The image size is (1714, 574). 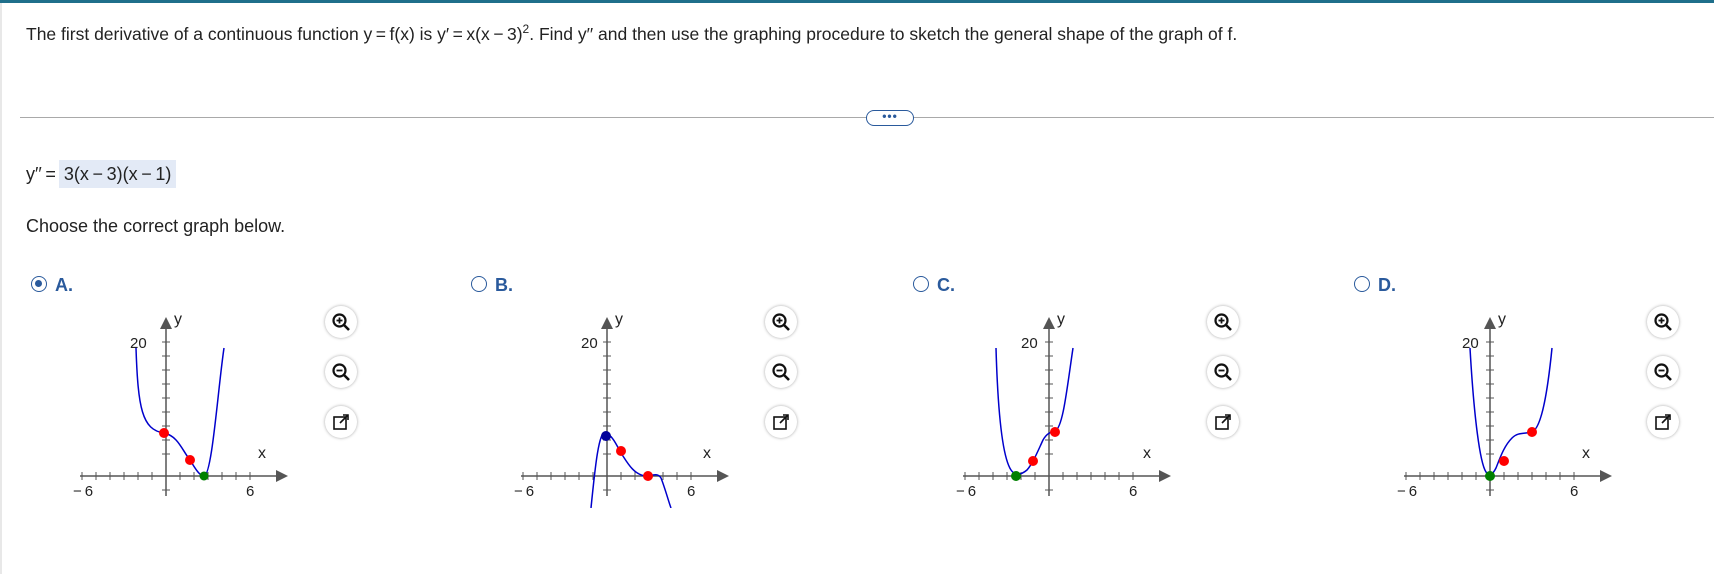 I want to click on graph-option-d: 20 − 6 6 y x, so click(x=1504, y=405).